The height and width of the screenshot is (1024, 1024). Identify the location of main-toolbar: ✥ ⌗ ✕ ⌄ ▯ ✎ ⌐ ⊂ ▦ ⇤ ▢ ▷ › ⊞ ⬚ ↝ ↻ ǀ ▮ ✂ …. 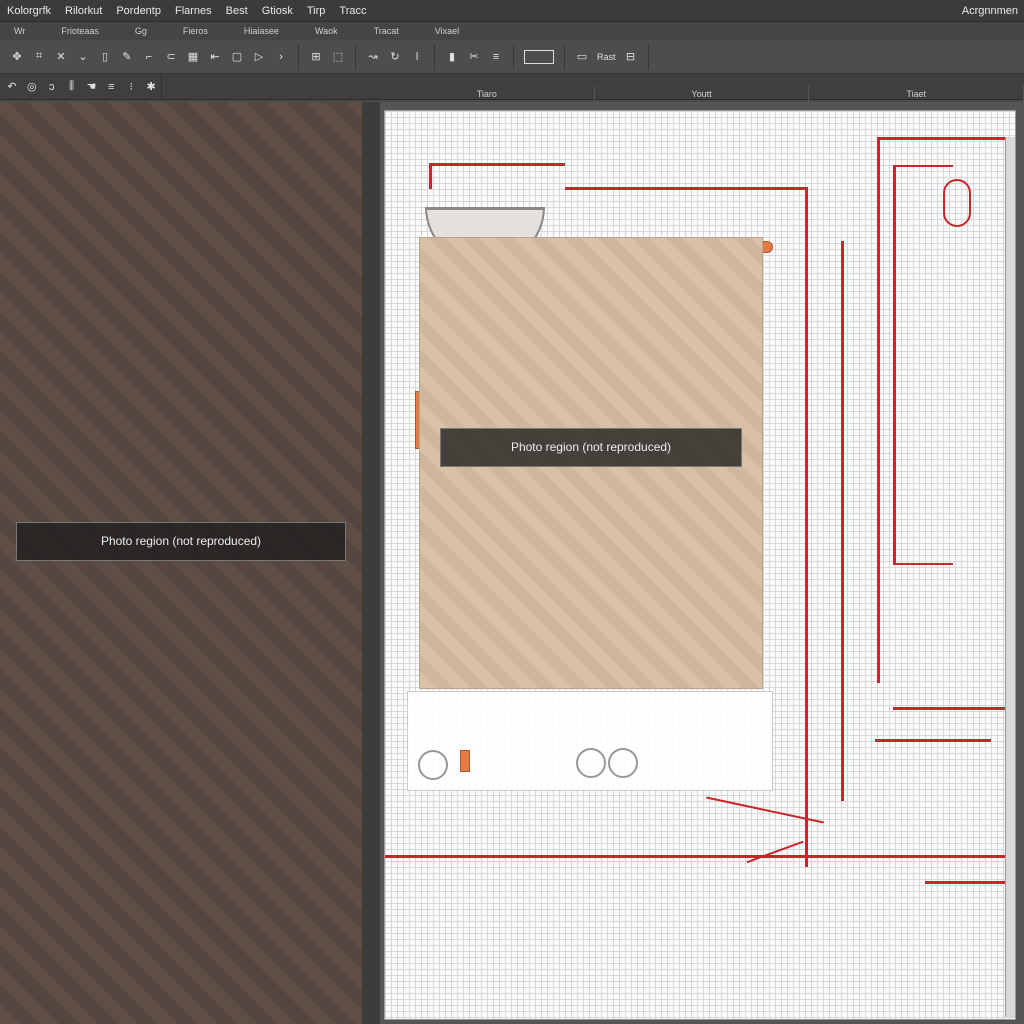
(512, 57).